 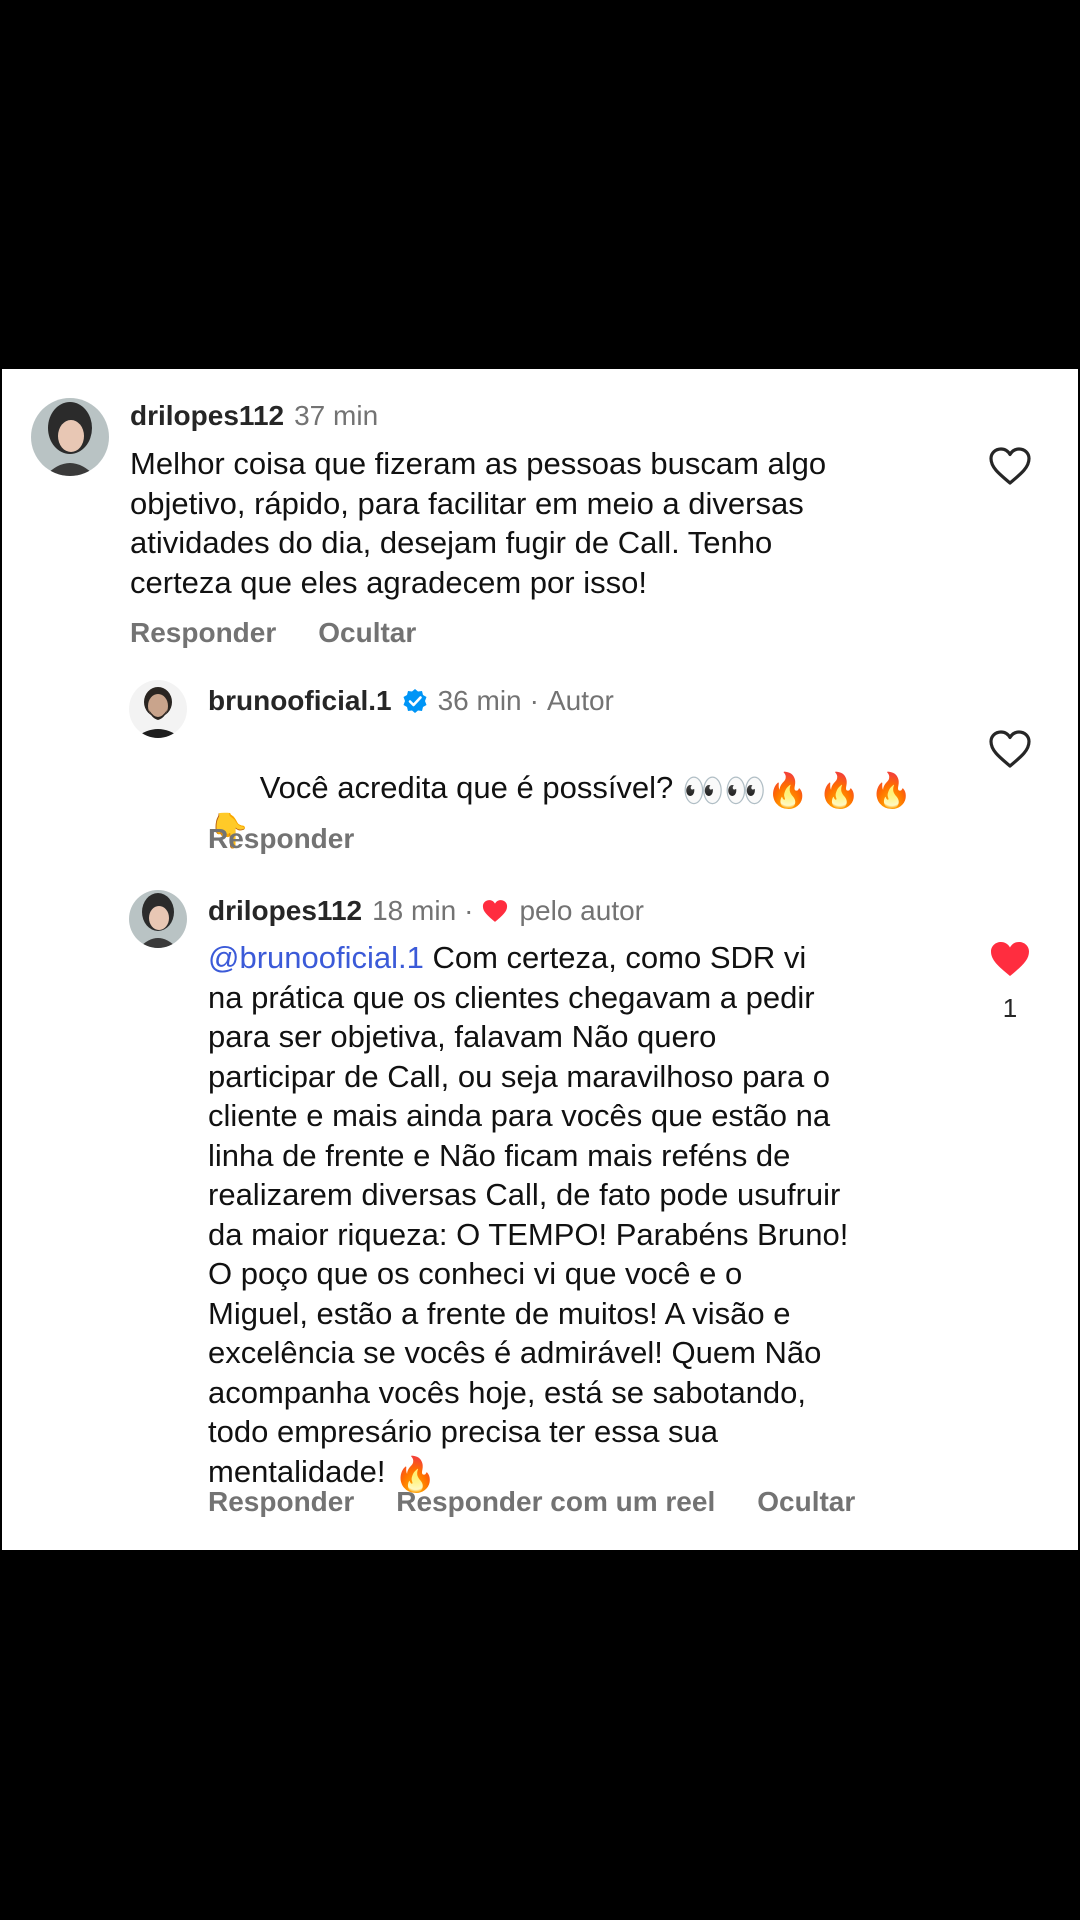 I want to click on comment-actions: Responder Ocultar, so click(x=294, y=633).